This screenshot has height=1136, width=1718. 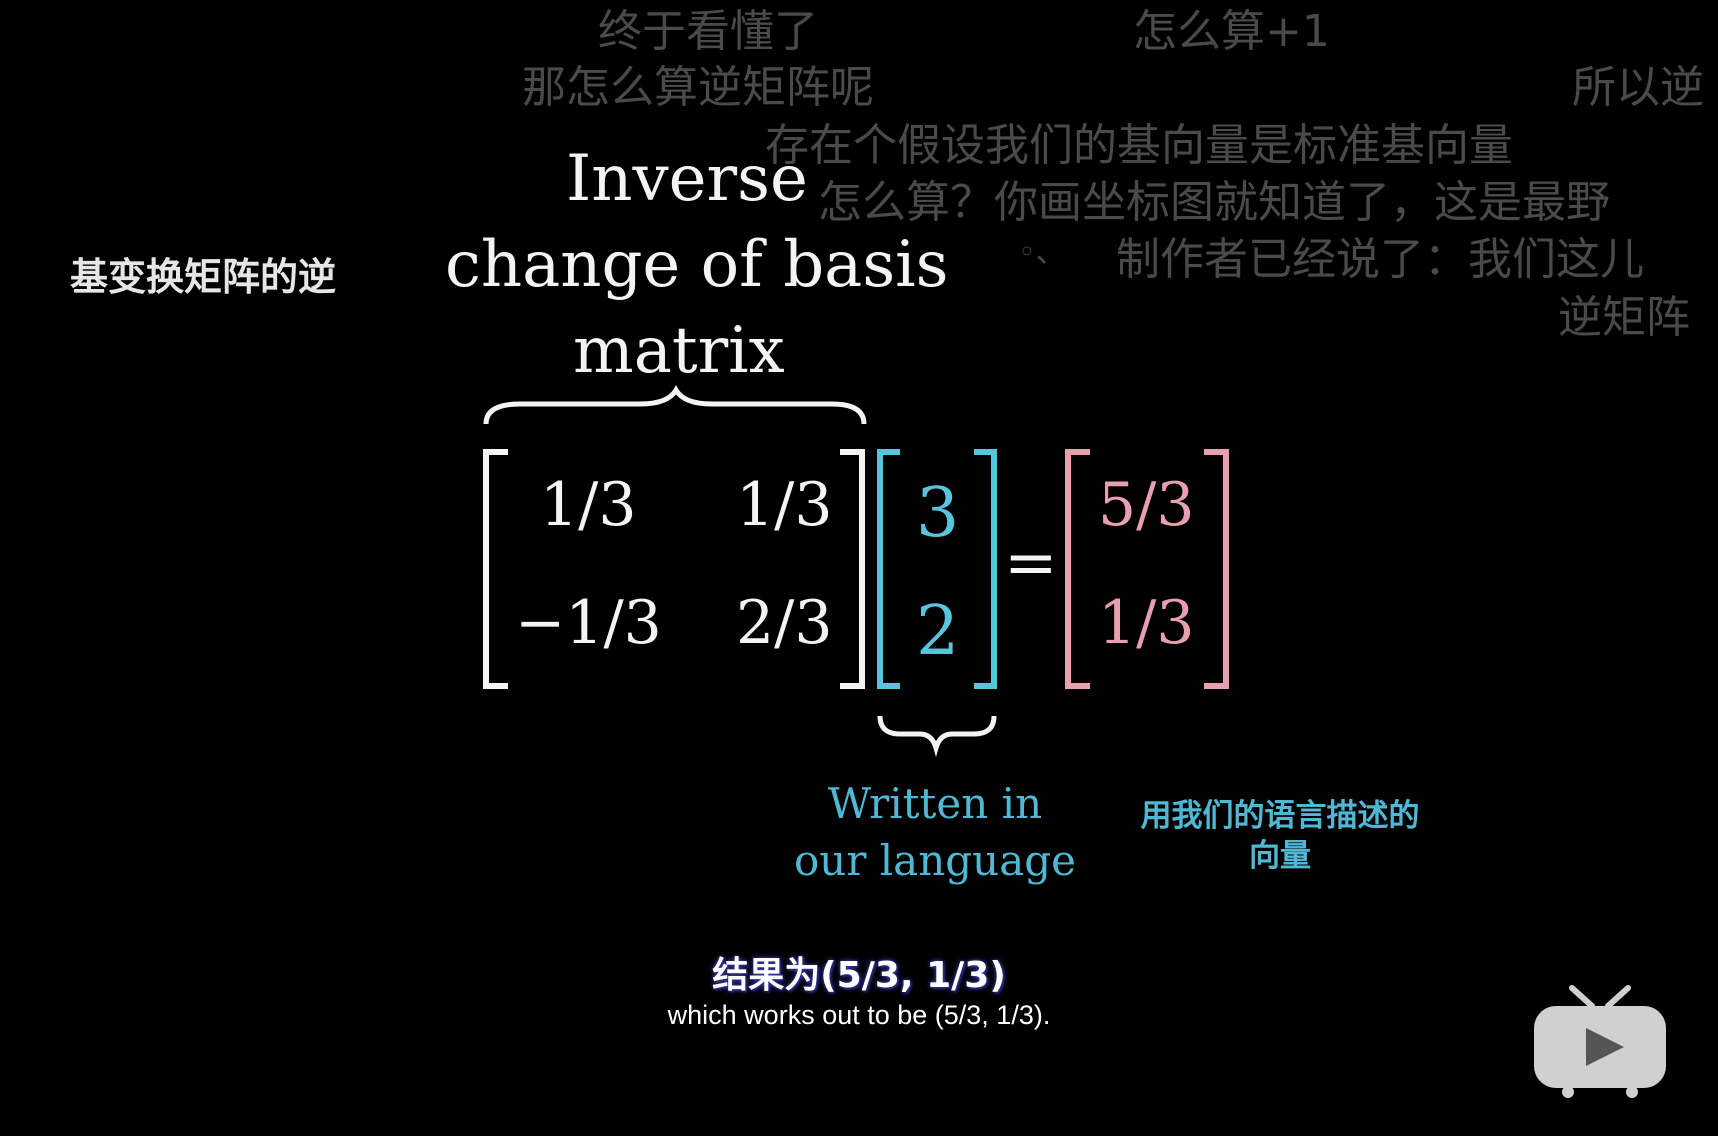 What do you see at coordinates (938, 631) in the screenshot?
I see `vector-entry: 2` at bounding box center [938, 631].